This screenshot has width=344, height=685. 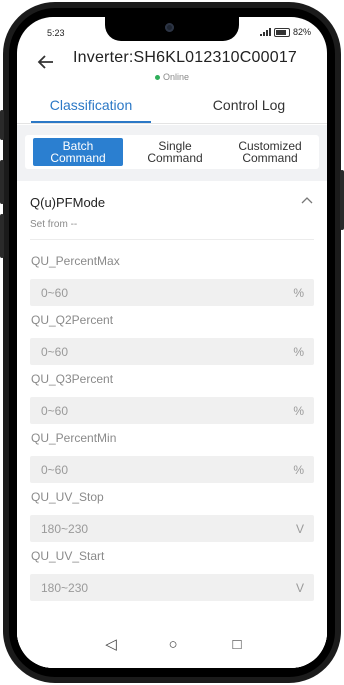 What do you see at coordinates (265, 32) in the screenshot?
I see `signal-icon` at bounding box center [265, 32].